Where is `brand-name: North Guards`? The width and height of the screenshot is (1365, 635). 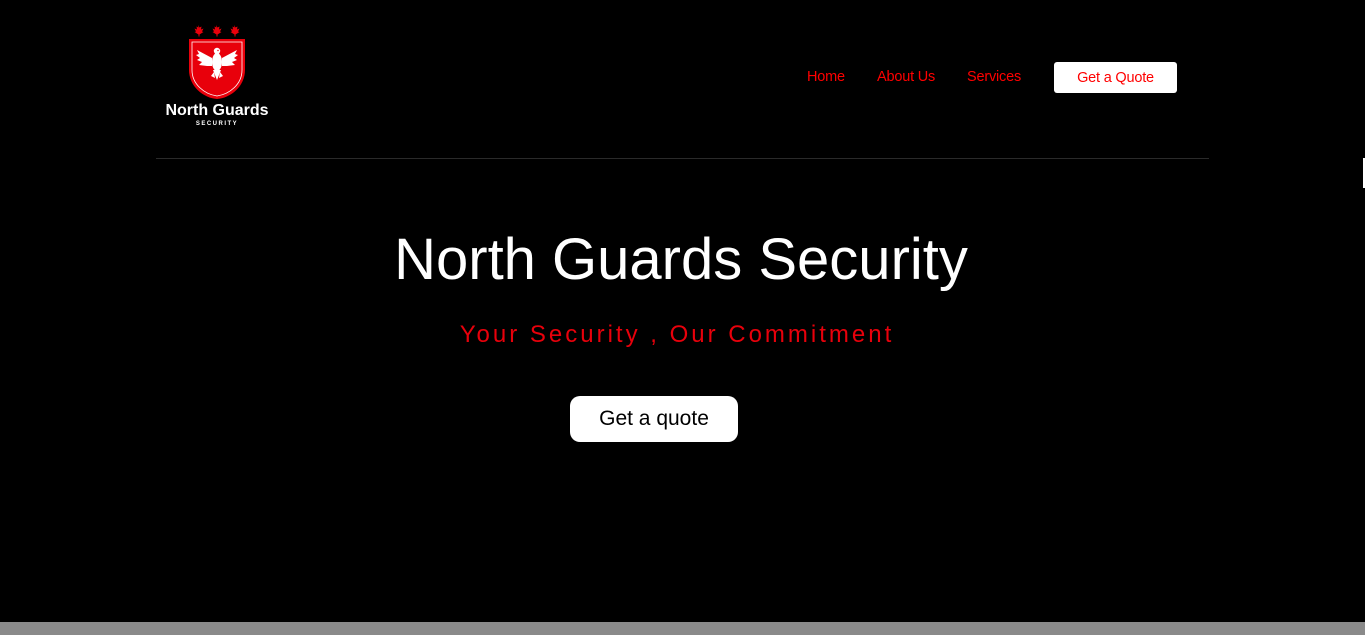 brand-name: North Guards is located at coordinates (217, 110).